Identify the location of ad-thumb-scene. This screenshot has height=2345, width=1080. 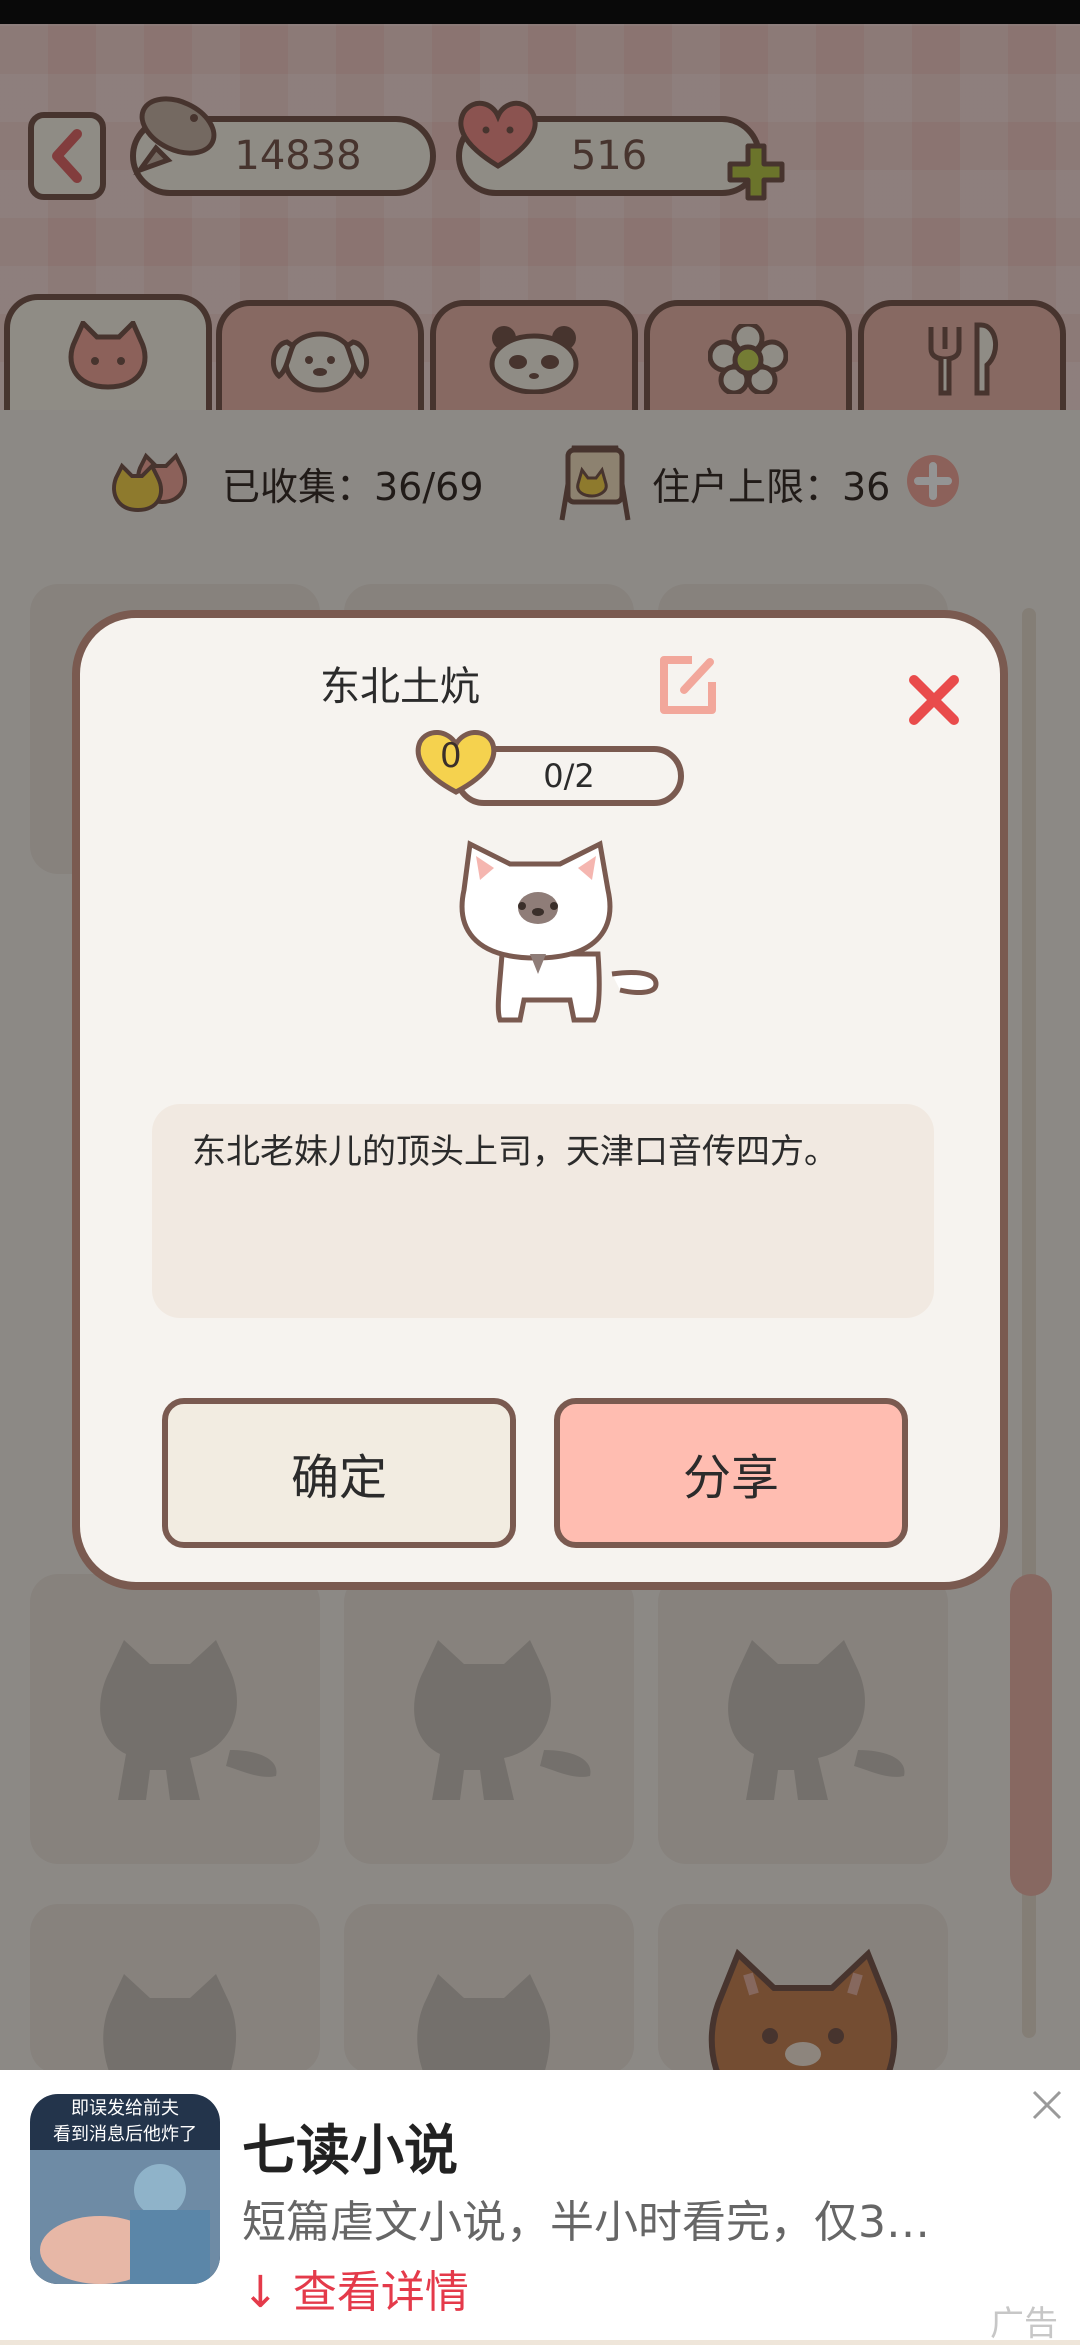
(125, 2217).